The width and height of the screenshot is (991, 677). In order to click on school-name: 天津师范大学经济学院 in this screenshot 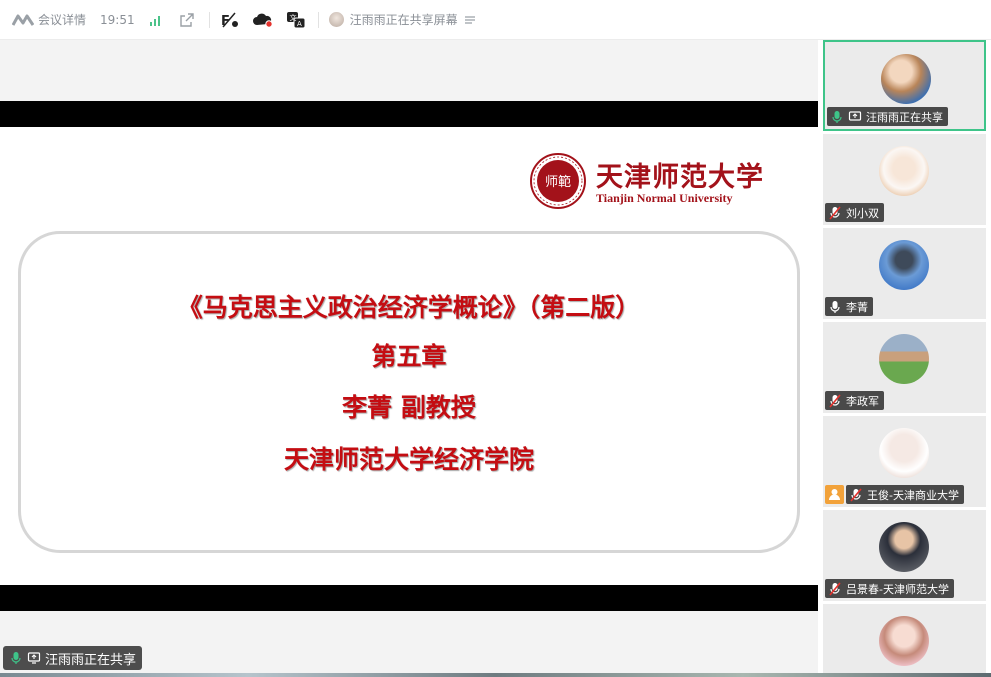, I will do `click(408, 459)`.